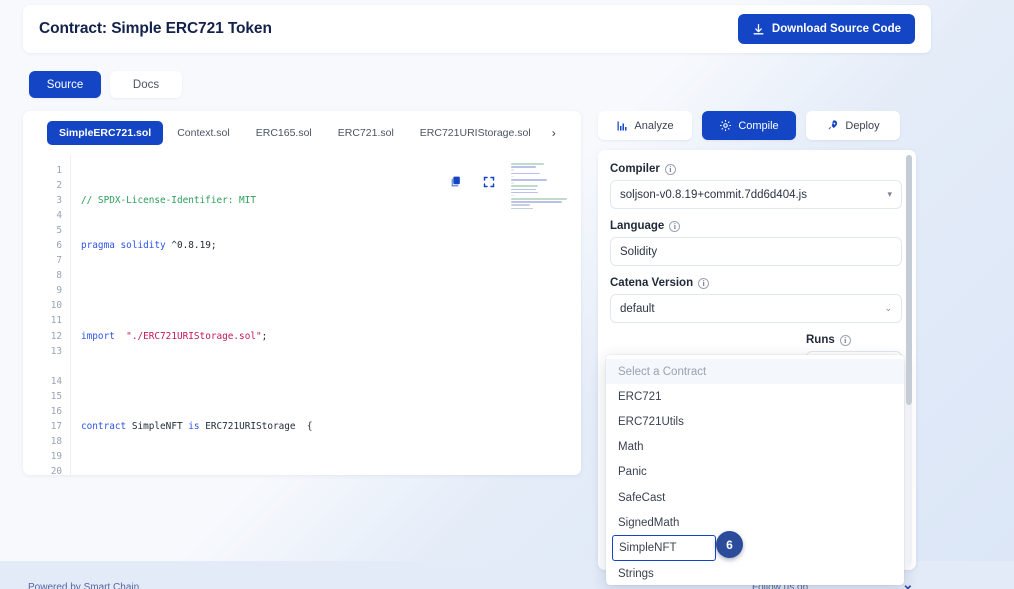 This screenshot has width=1014, height=589. I want to click on page-title: Contract: Simple ERC721 Token, so click(155, 28).